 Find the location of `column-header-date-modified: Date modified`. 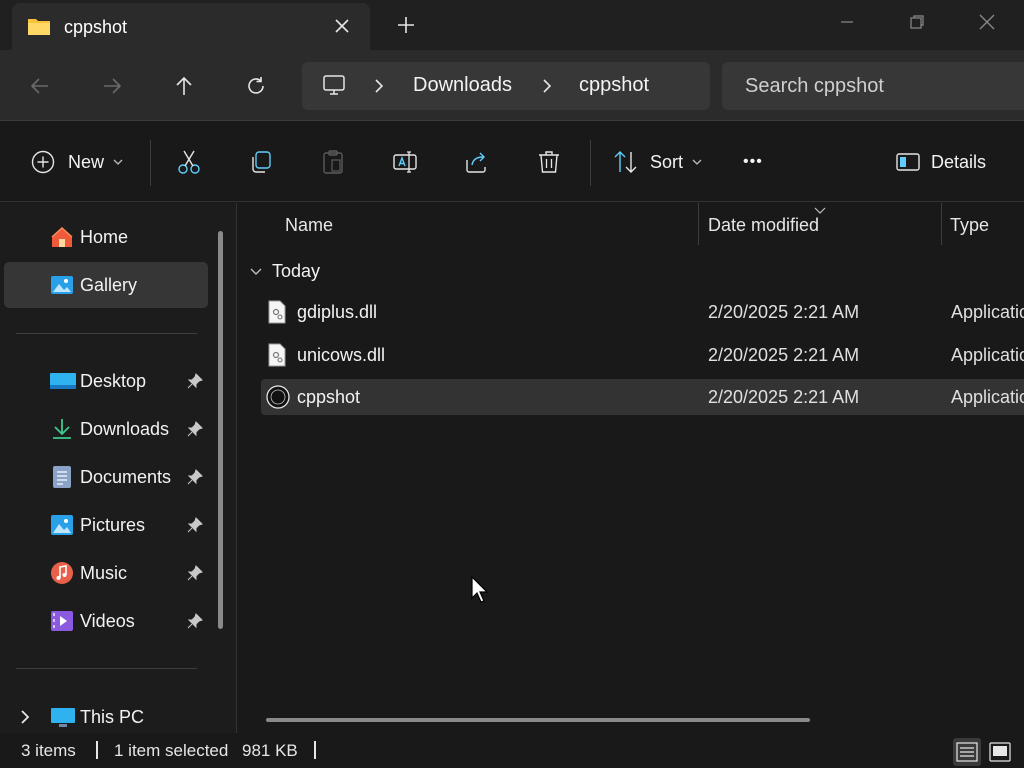

column-header-date-modified: Date modified is located at coordinates (763, 225).